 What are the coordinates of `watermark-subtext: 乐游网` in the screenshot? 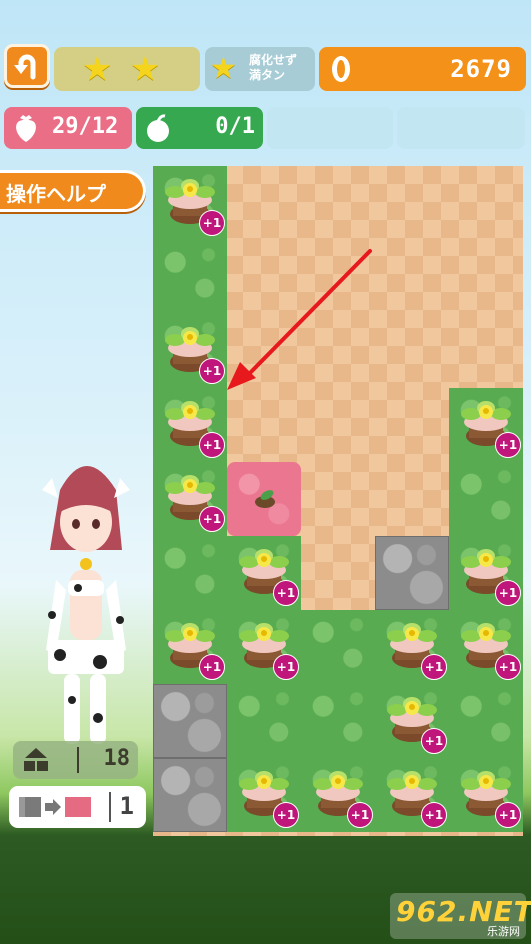 It's located at (503, 931).